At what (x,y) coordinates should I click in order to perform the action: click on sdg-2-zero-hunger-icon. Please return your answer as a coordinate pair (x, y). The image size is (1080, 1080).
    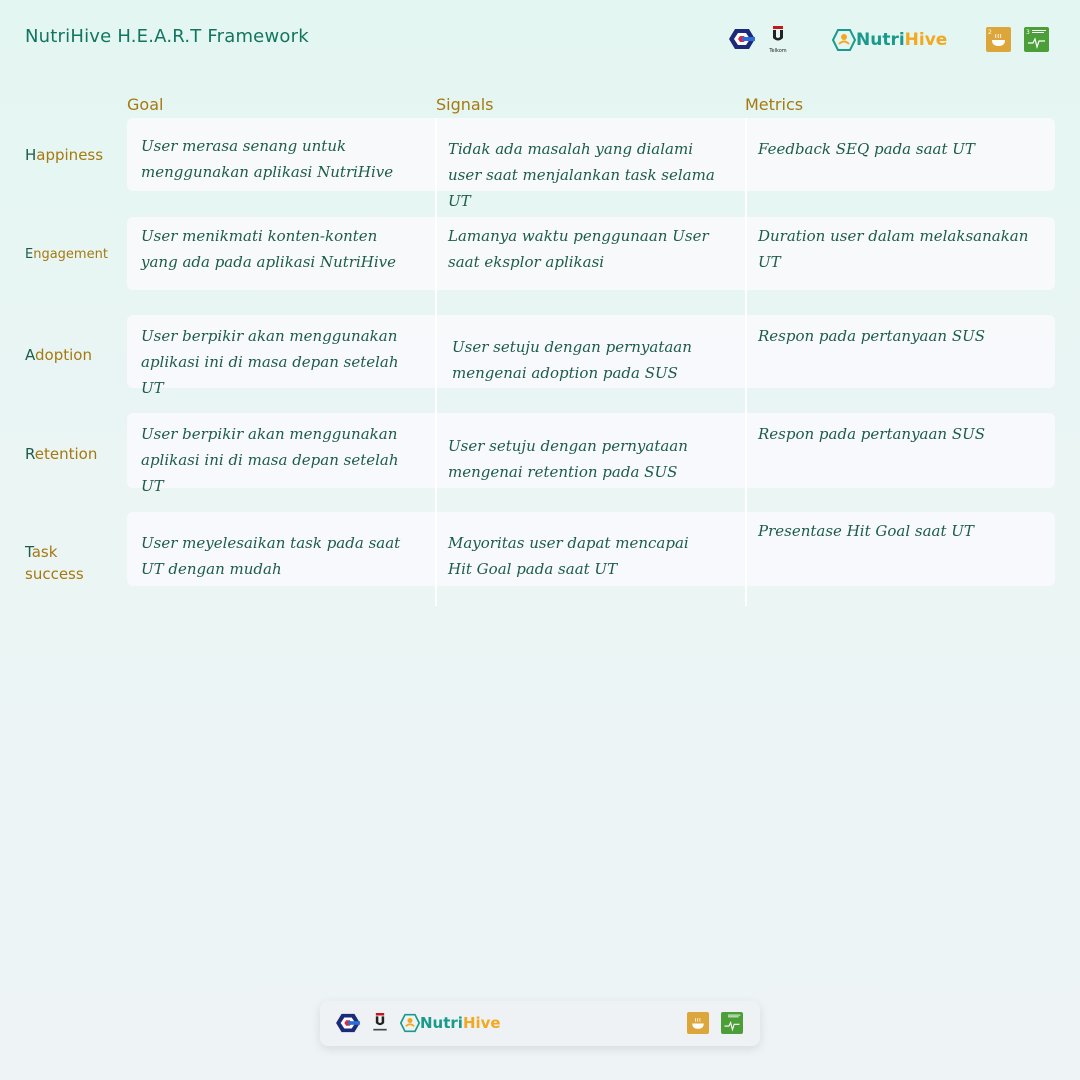
    Looking at the image, I should click on (698, 1023).